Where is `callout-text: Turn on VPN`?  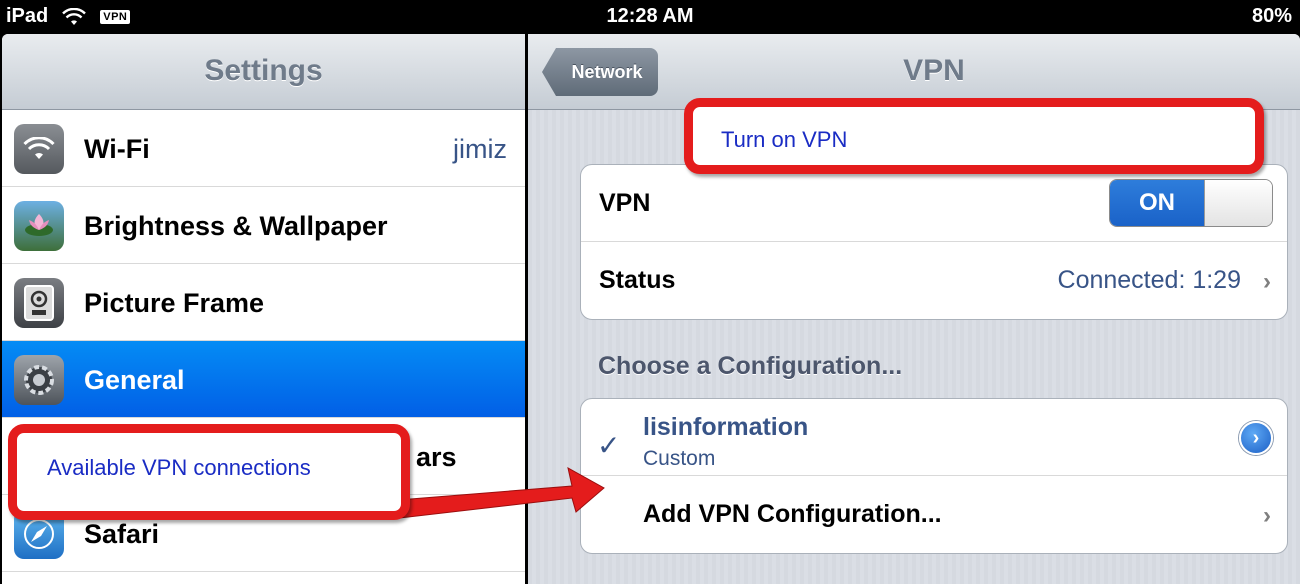 callout-text: Turn on VPN is located at coordinates (784, 139).